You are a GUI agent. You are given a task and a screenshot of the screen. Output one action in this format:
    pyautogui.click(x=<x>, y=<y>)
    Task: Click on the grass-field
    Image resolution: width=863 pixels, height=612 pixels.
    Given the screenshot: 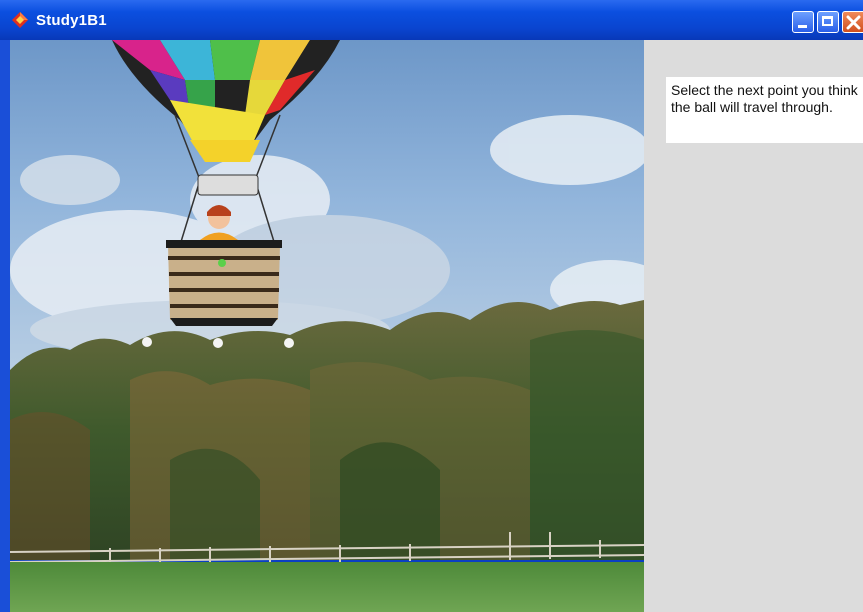 What is the action you would take?
    pyautogui.click(x=327, y=587)
    